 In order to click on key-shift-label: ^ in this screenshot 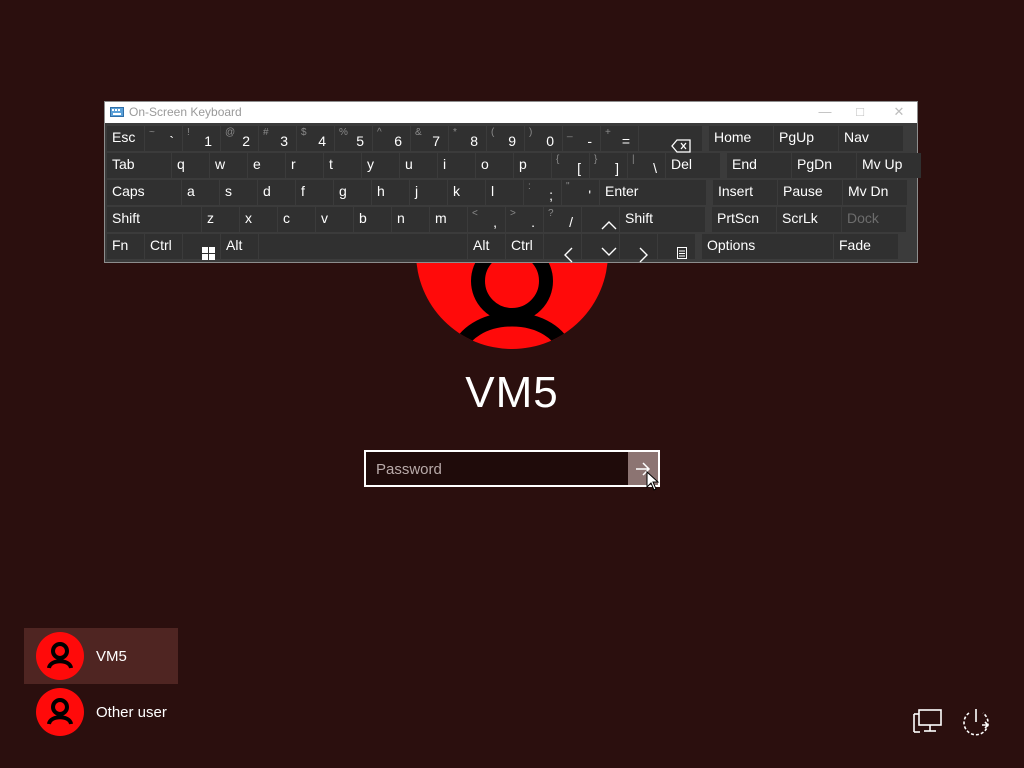, I will do `click(379, 132)`.